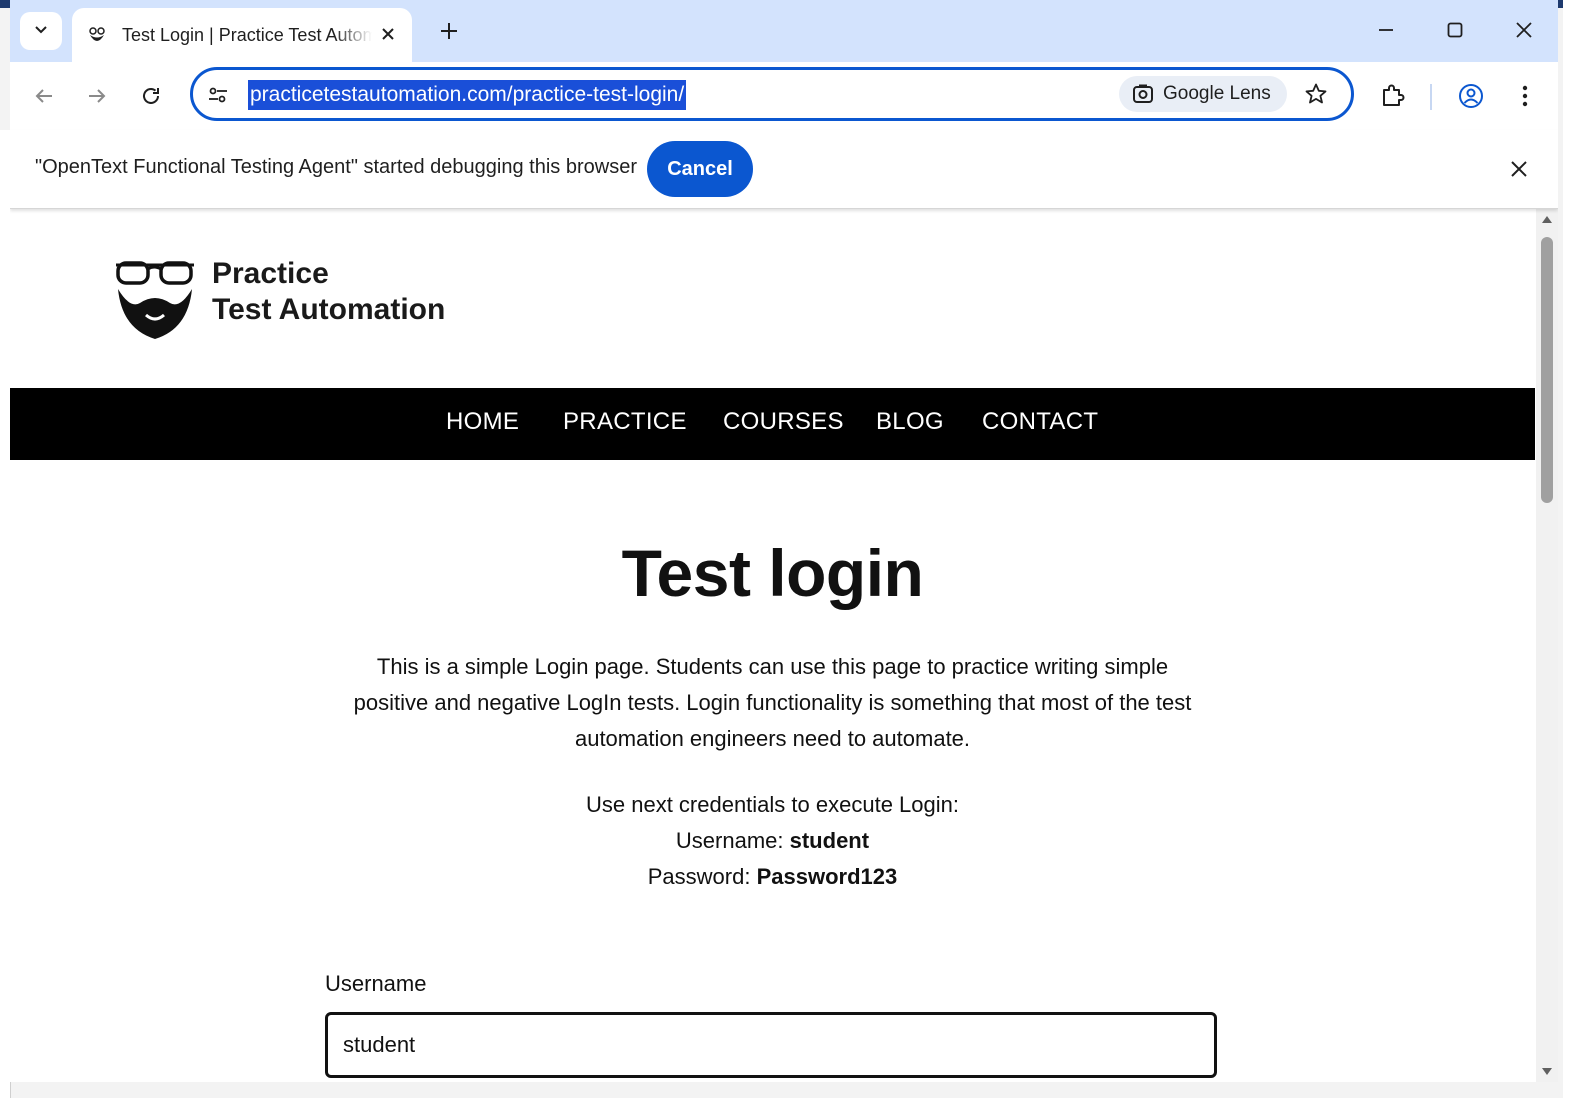 The width and height of the screenshot is (1575, 1098). Describe the element at coordinates (1431, 97) in the screenshot. I see `toolbar-separator` at that location.